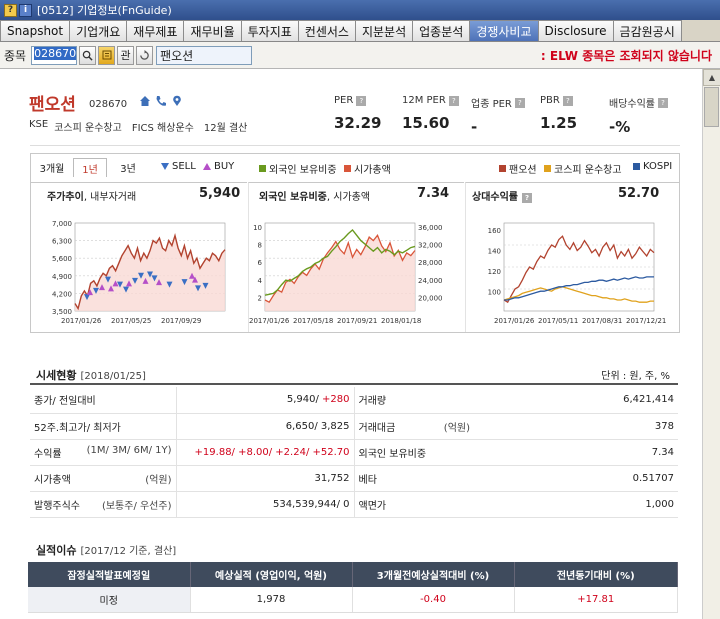  I want to click on y-tick-label: 2, so click(260, 298).